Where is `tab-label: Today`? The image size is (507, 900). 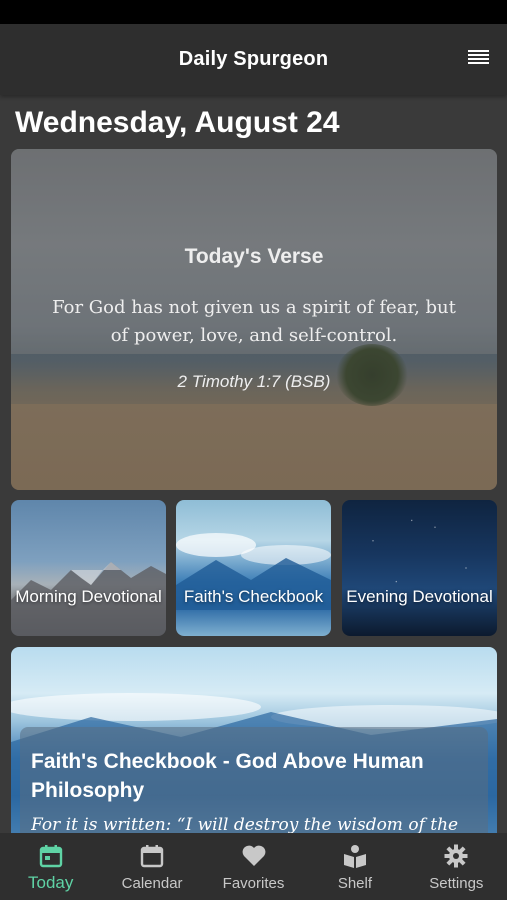
tab-label: Today is located at coordinates (51, 882).